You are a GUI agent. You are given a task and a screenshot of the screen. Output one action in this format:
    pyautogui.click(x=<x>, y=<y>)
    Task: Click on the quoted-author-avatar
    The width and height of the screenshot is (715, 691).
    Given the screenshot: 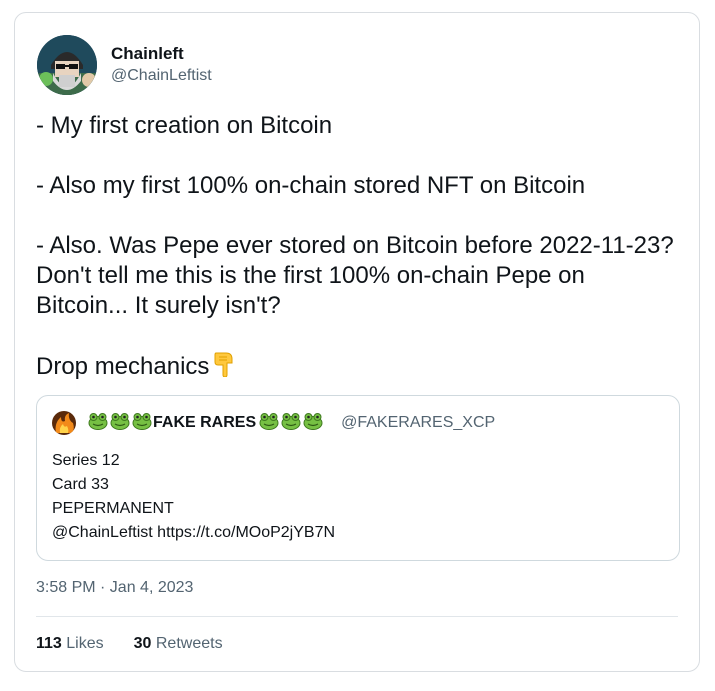 What is the action you would take?
    pyautogui.click(x=64, y=423)
    